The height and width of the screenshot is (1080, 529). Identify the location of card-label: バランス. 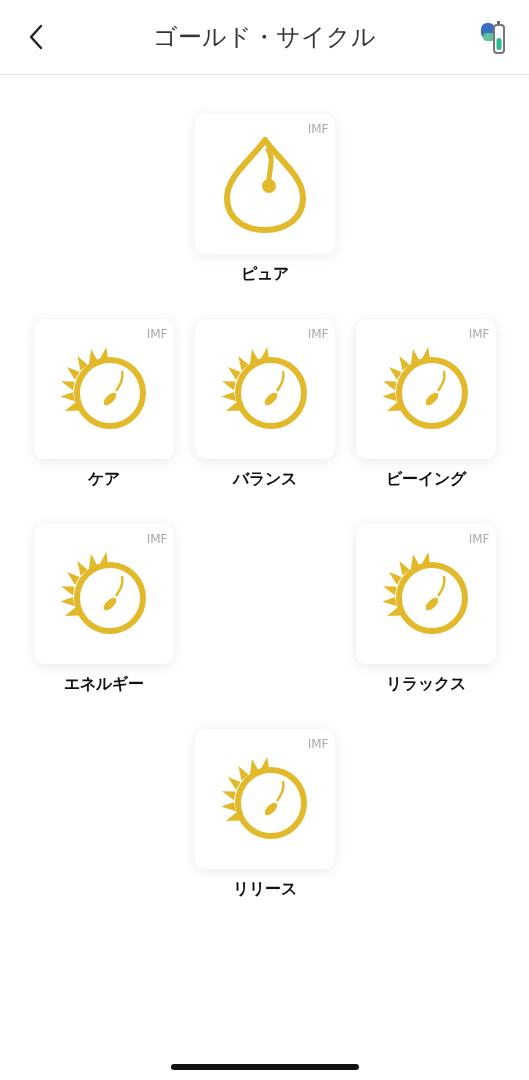
(264, 479).